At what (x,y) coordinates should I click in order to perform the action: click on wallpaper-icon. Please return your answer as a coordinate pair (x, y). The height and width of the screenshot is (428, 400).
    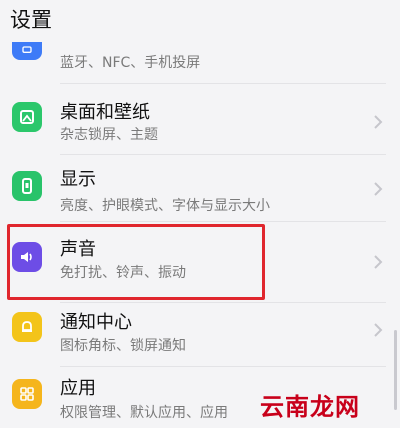
    Looking at the image, I should click on (27, 117).